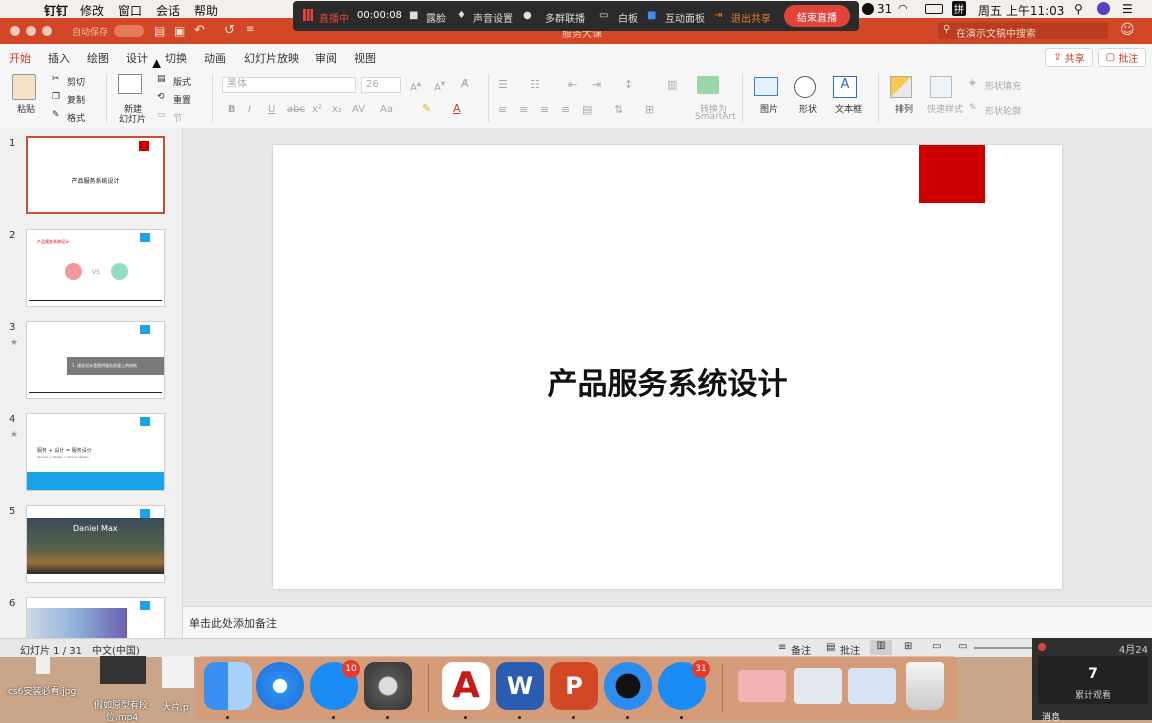 Image resolution: width=1152 pixels, height=723 pixels. What do you see at coordinates (959, 8) in the screenshot?
I see `ime-indicator: 拼` at bounding box center [959, 8].